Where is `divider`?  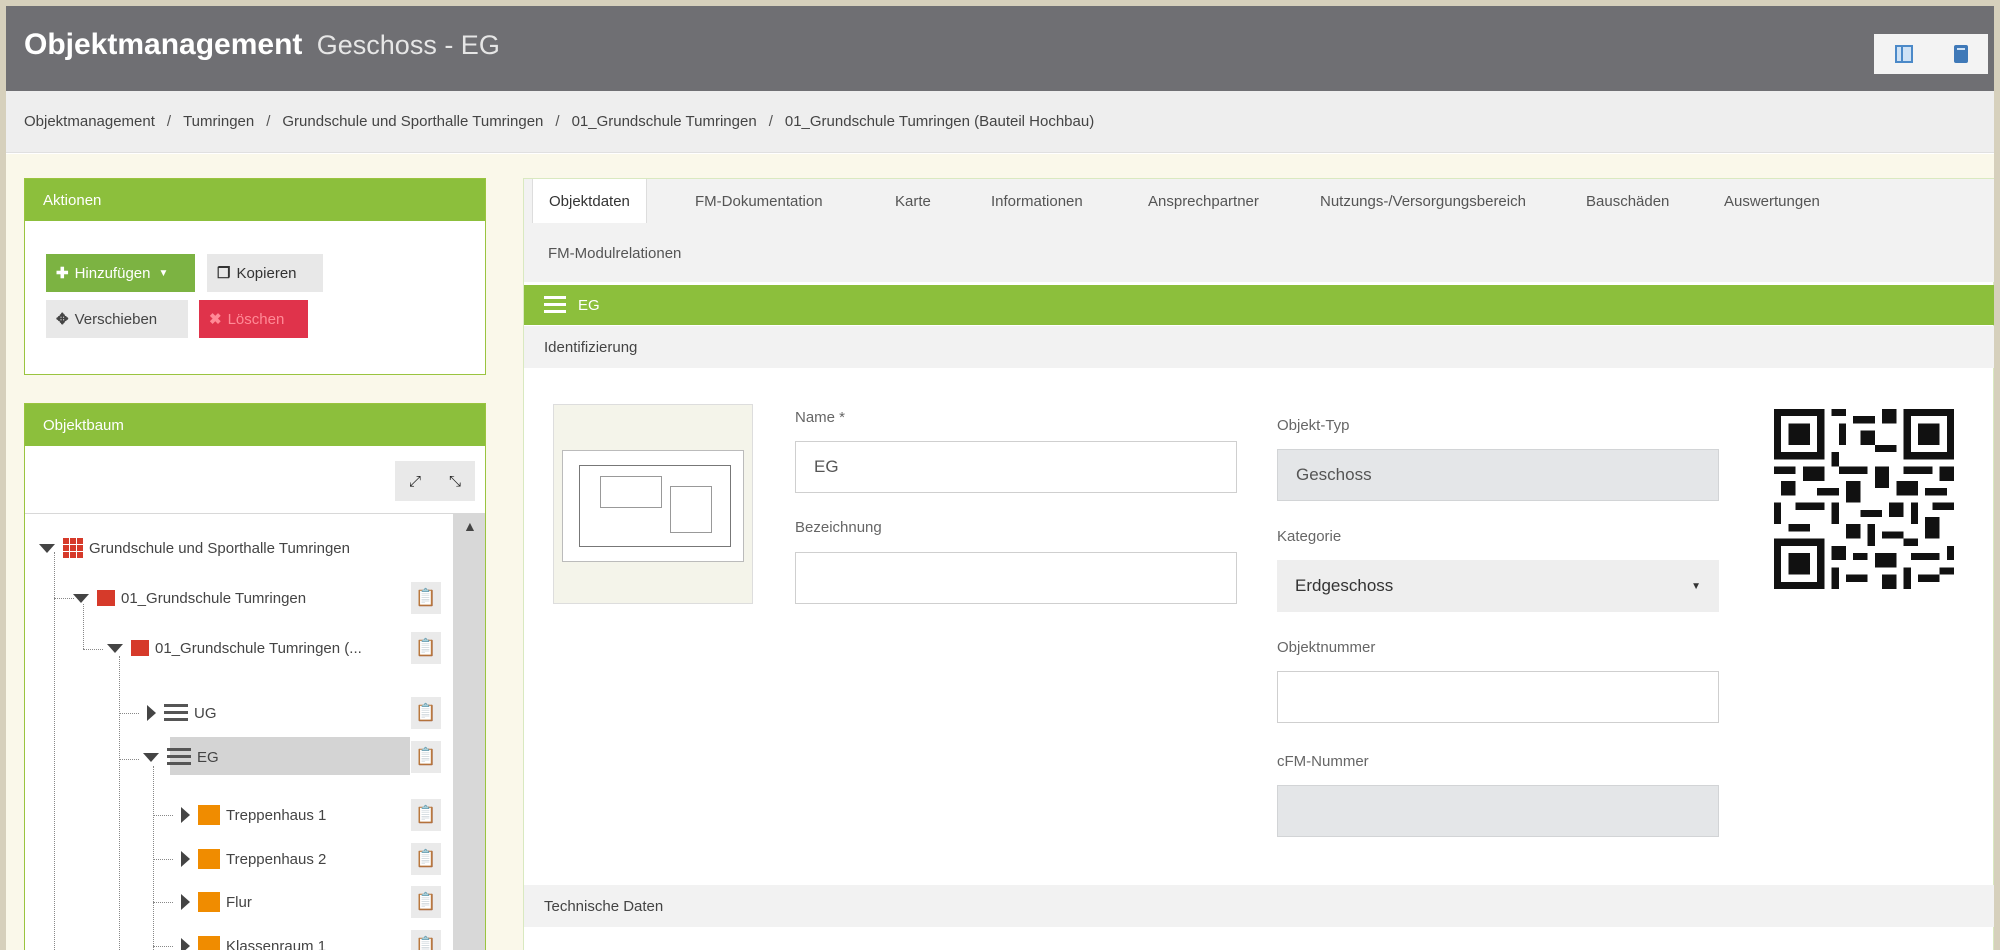
divider is located at coordinates (255, 513).